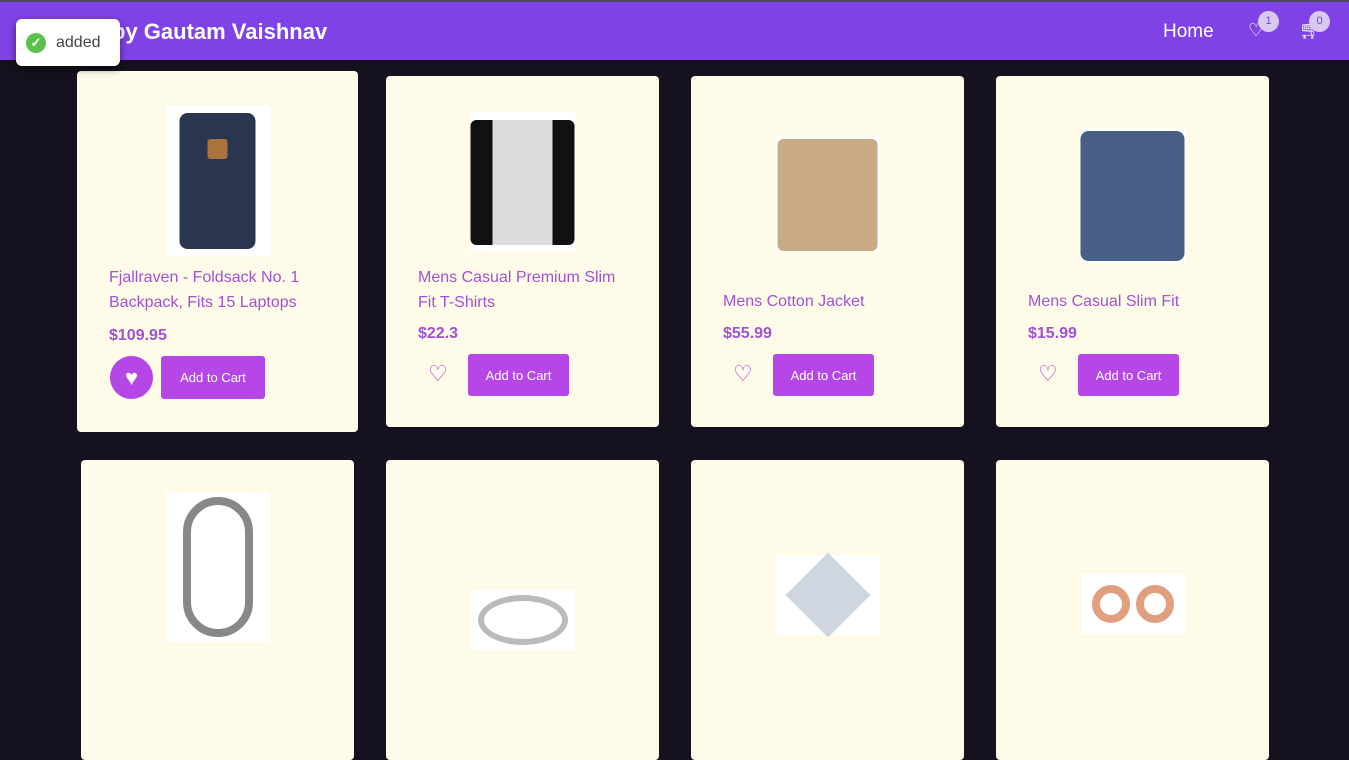 The image size is (1349, 760). I want to click on product-image-plugs, so click(1132, 604).